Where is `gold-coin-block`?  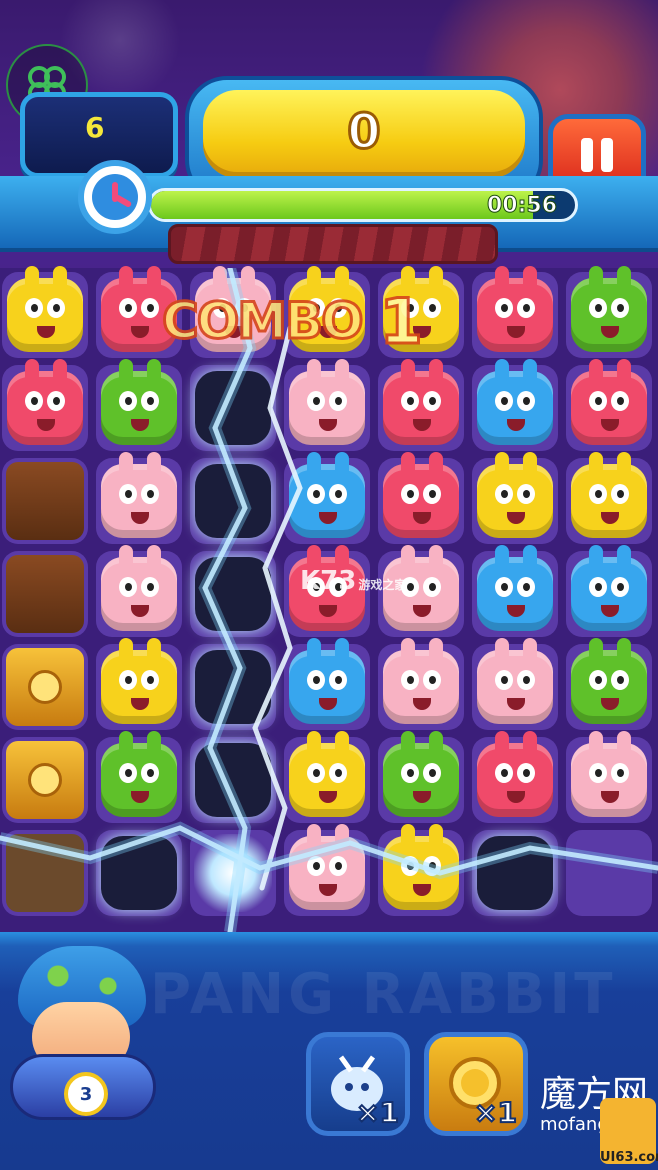 gold-coin-block is located at coordinates (45, 687).